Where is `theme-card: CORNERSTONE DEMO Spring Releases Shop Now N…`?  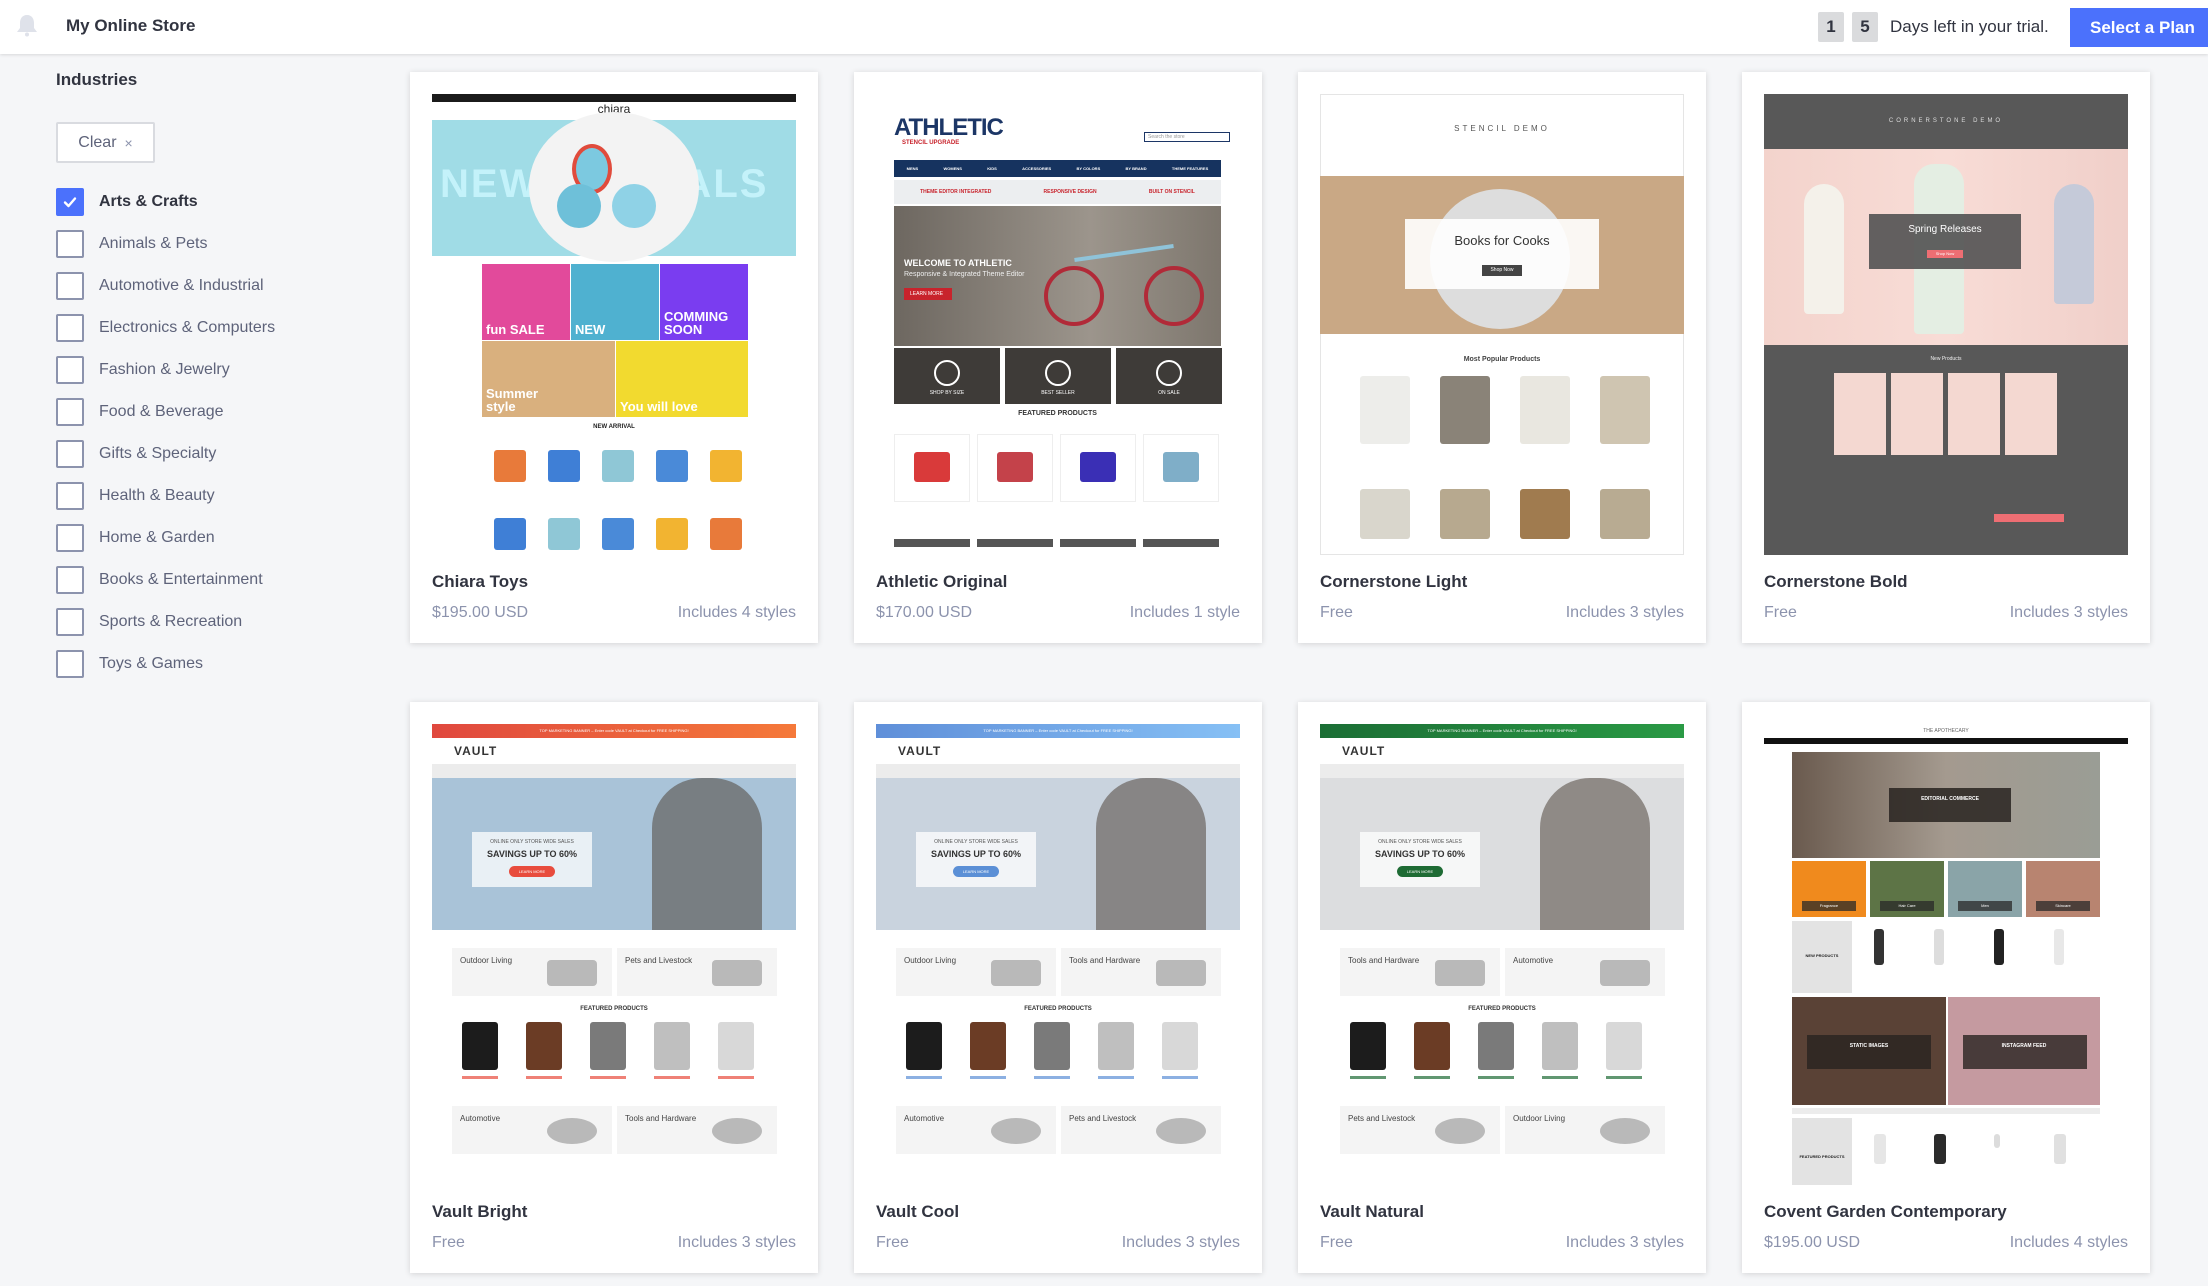
theme-card: CORNERSTONE DEMO Spring Releases Shop Now N… is located at coordinates (1946, 357).